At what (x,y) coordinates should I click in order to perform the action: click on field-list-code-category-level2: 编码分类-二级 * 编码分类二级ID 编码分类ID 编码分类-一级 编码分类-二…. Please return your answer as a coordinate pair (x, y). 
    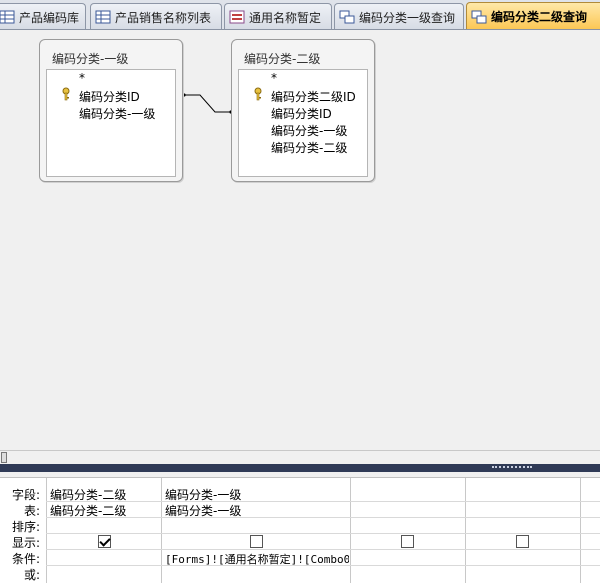
    Looking at the image, I should click on (303, 110).